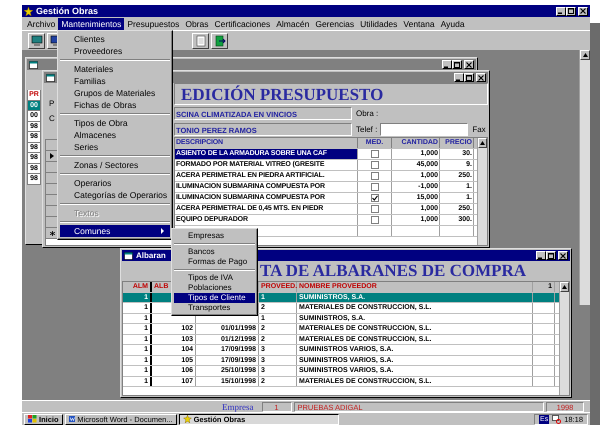  What do you see at coordinates (115, 183) in the screenshot?
I see `menu-item: Operarios` at bounding box center [115, 183].